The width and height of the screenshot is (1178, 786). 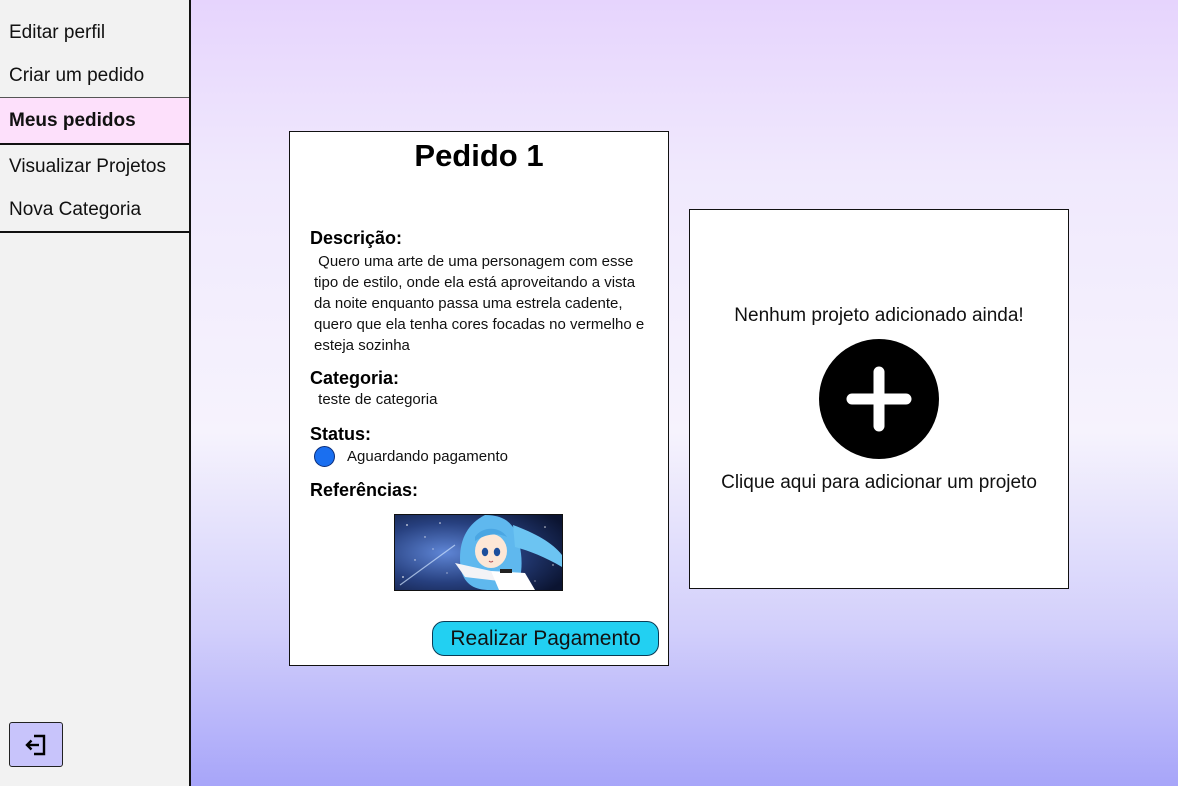 I want to click on plus-icon, so click(x=879, y=399).